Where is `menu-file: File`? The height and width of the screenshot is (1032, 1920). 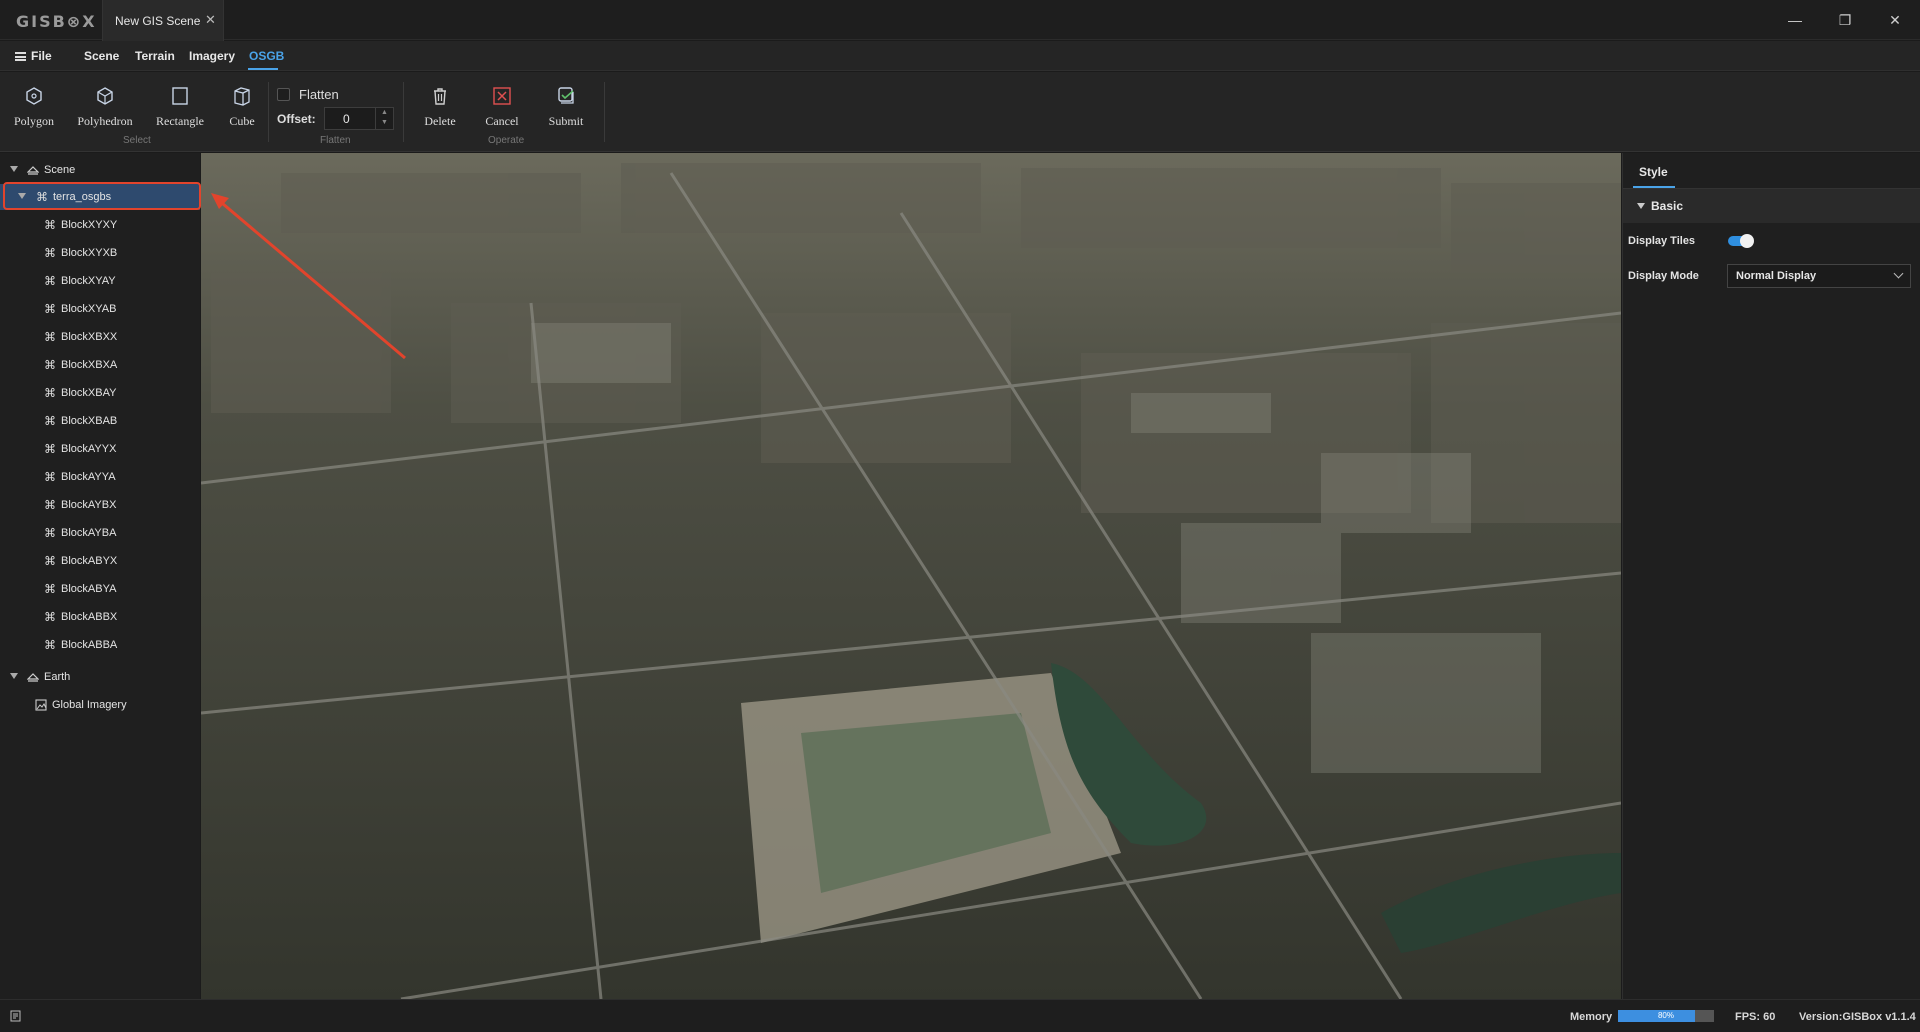 menu-file: File is located at coordinates (41, 56).